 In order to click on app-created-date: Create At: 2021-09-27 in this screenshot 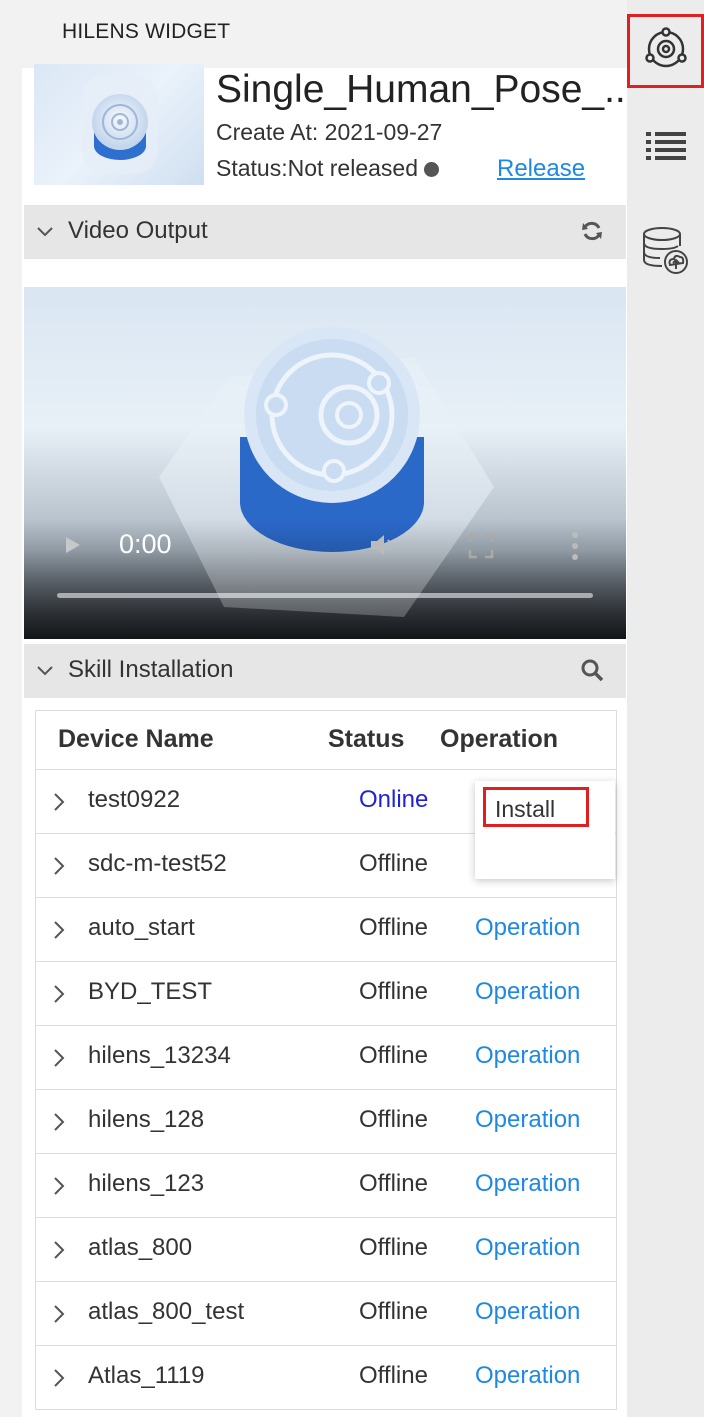, I will do `click(329, 132)`.